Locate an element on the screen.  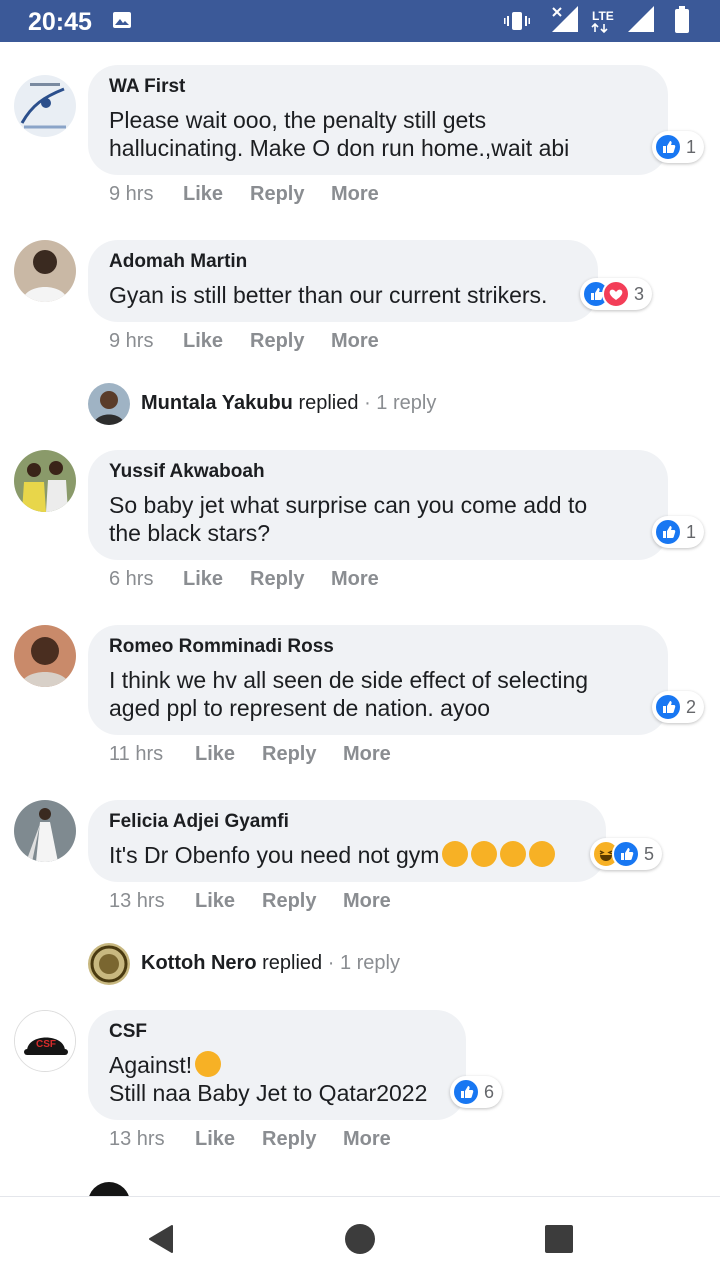
reaction-summary: 3 is located at coordinates (616, 294).